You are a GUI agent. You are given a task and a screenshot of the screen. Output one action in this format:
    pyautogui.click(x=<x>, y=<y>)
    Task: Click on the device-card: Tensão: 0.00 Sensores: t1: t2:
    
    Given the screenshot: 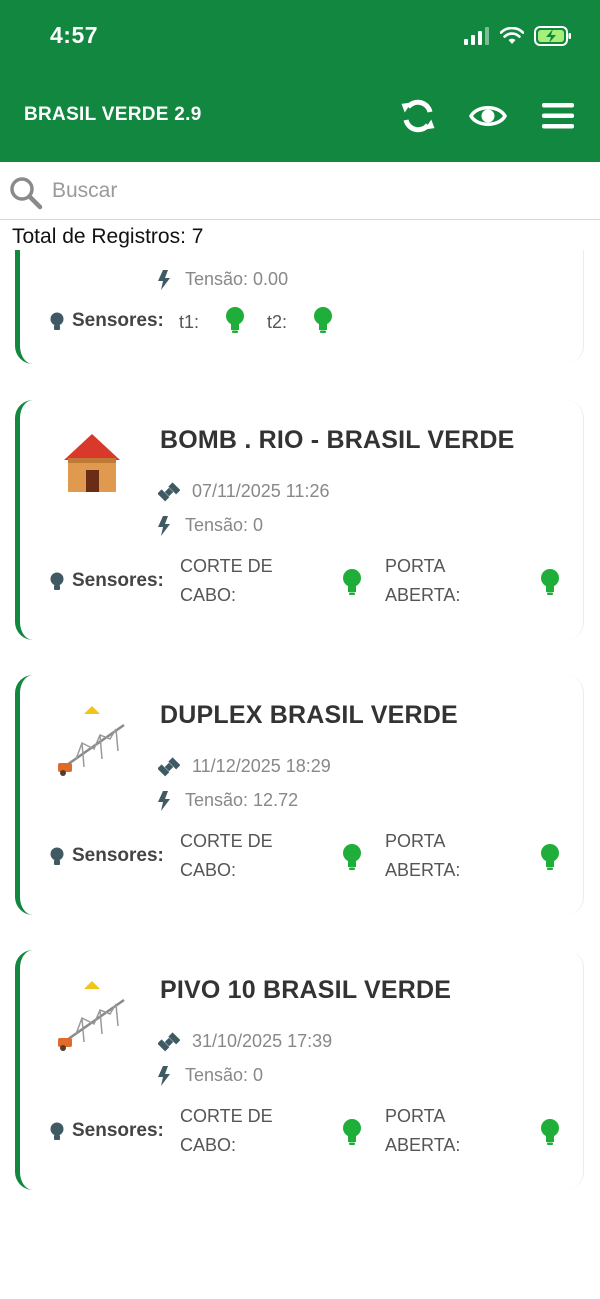 What is the action you would take?
    pyautogui.click(x=299, y=307)
    